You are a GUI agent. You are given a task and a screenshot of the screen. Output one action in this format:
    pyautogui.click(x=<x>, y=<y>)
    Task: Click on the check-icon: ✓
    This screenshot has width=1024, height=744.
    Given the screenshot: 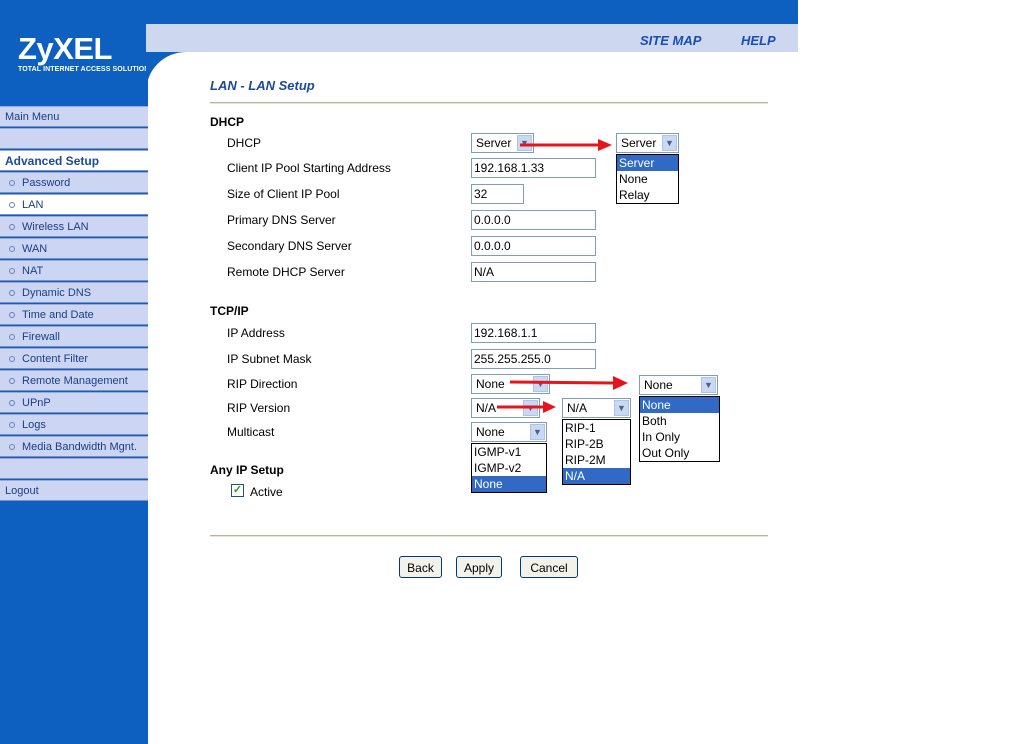 What is the action you would take?
    pyautogui.click(x=237, y=490)
    